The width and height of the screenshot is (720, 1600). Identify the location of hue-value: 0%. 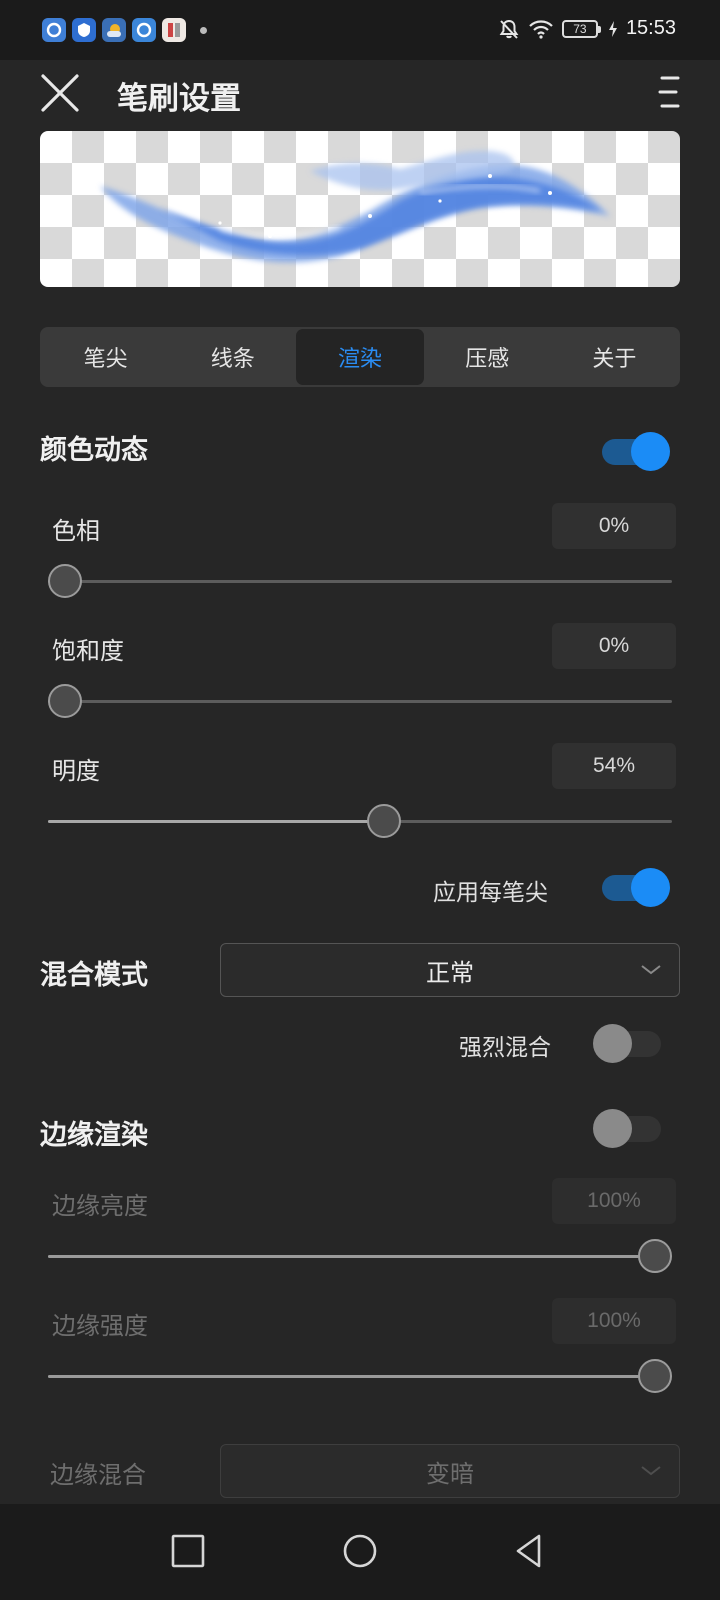
(614, 526).